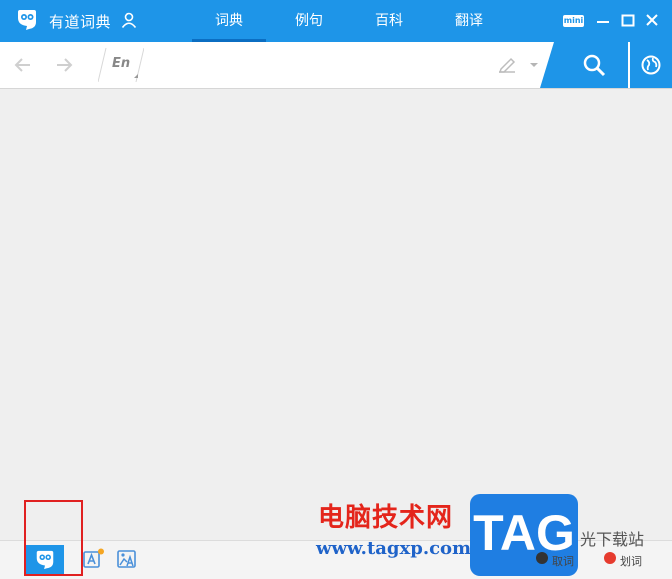 The image size is (672, 579). Describe the element at coordinates (534, 65) in the screenshot. I see `chevron-down-icon` at that location.